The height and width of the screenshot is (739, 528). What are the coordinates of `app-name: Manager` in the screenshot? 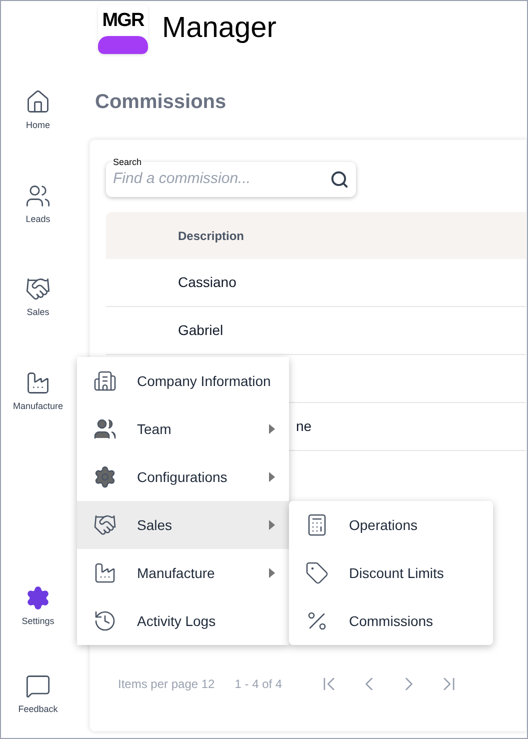 It's located at (219, 28).